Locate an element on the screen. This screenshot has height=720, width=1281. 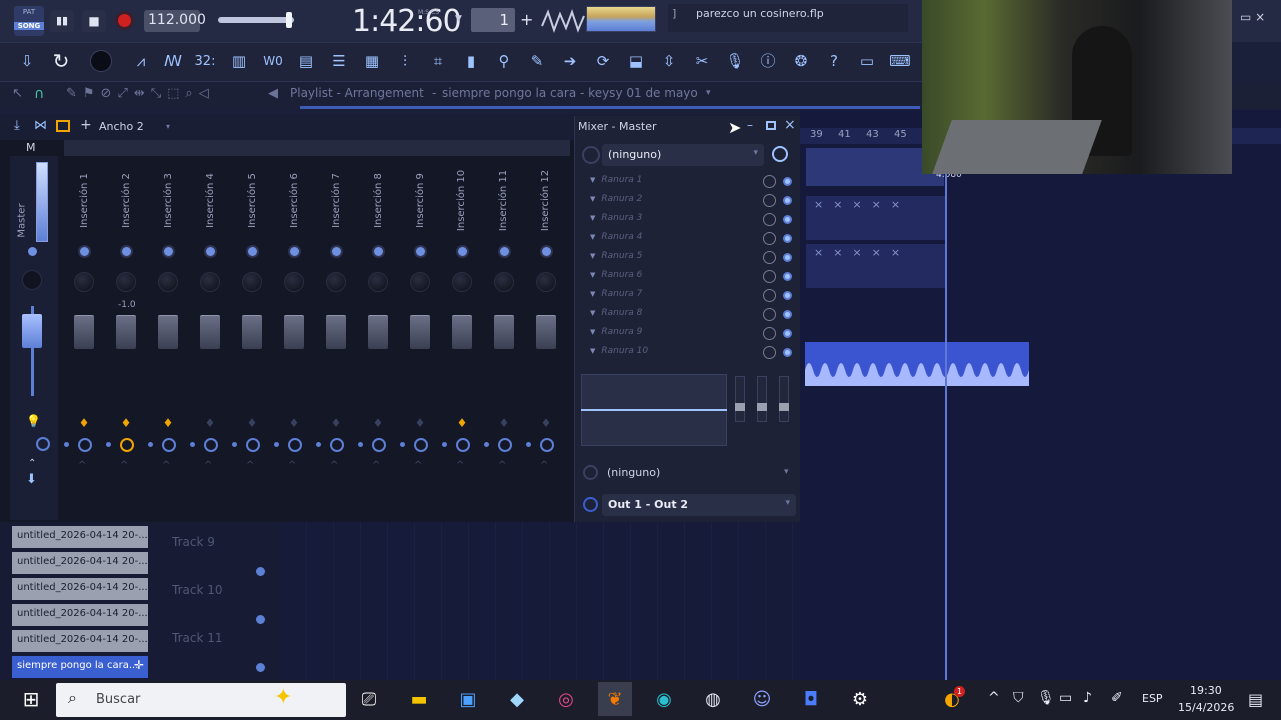
scissors-icon: ✂ is located at coordinates (702, 61).